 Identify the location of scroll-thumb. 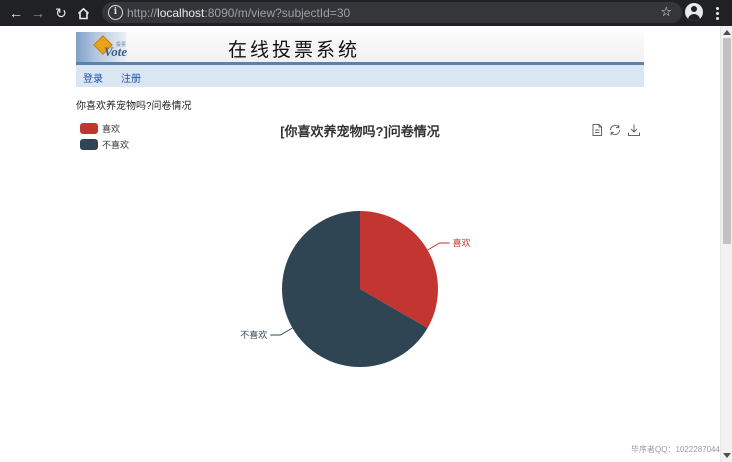
(727, 141).